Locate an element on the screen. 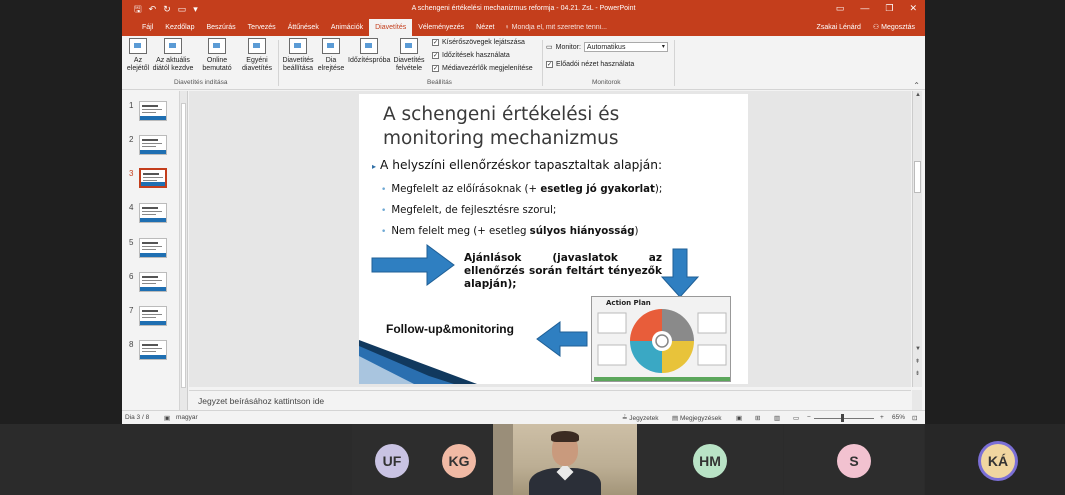 Image resolution: width=1065 pixels, height=495 pixels. slide-counter: Dia 3 / 8 is located at coordinates (137, 417).